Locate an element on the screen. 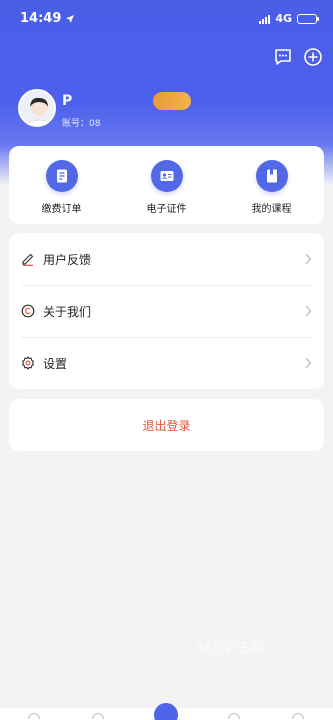  quick-action-courses: 我的课程 is located at coordinates (272, 192).